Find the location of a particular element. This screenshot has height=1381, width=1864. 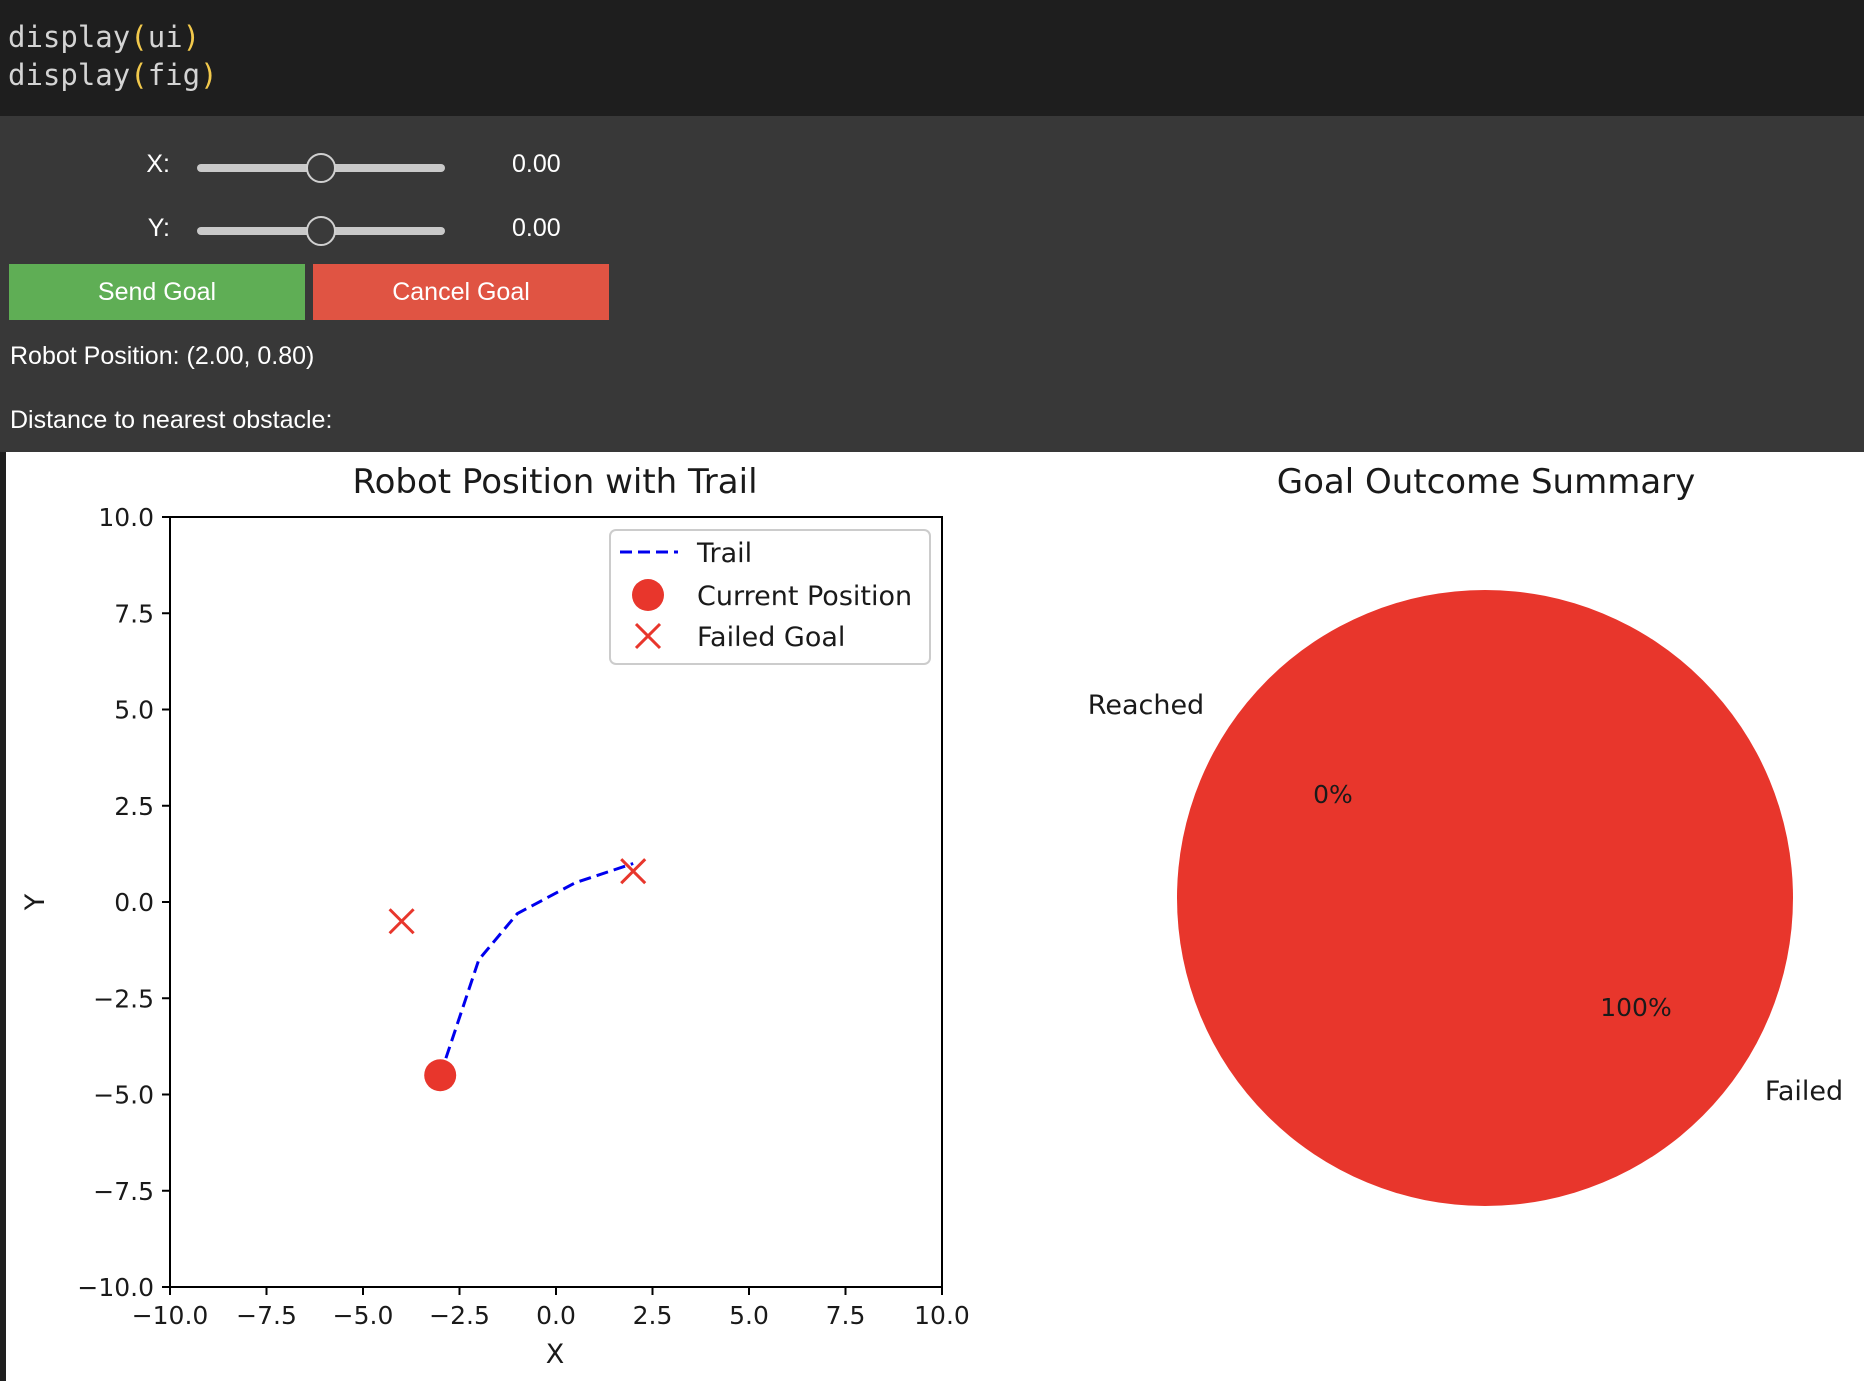

distance-to-obstacle-text: Distance to nearest obstacle: is located at coordinates (171, 420).